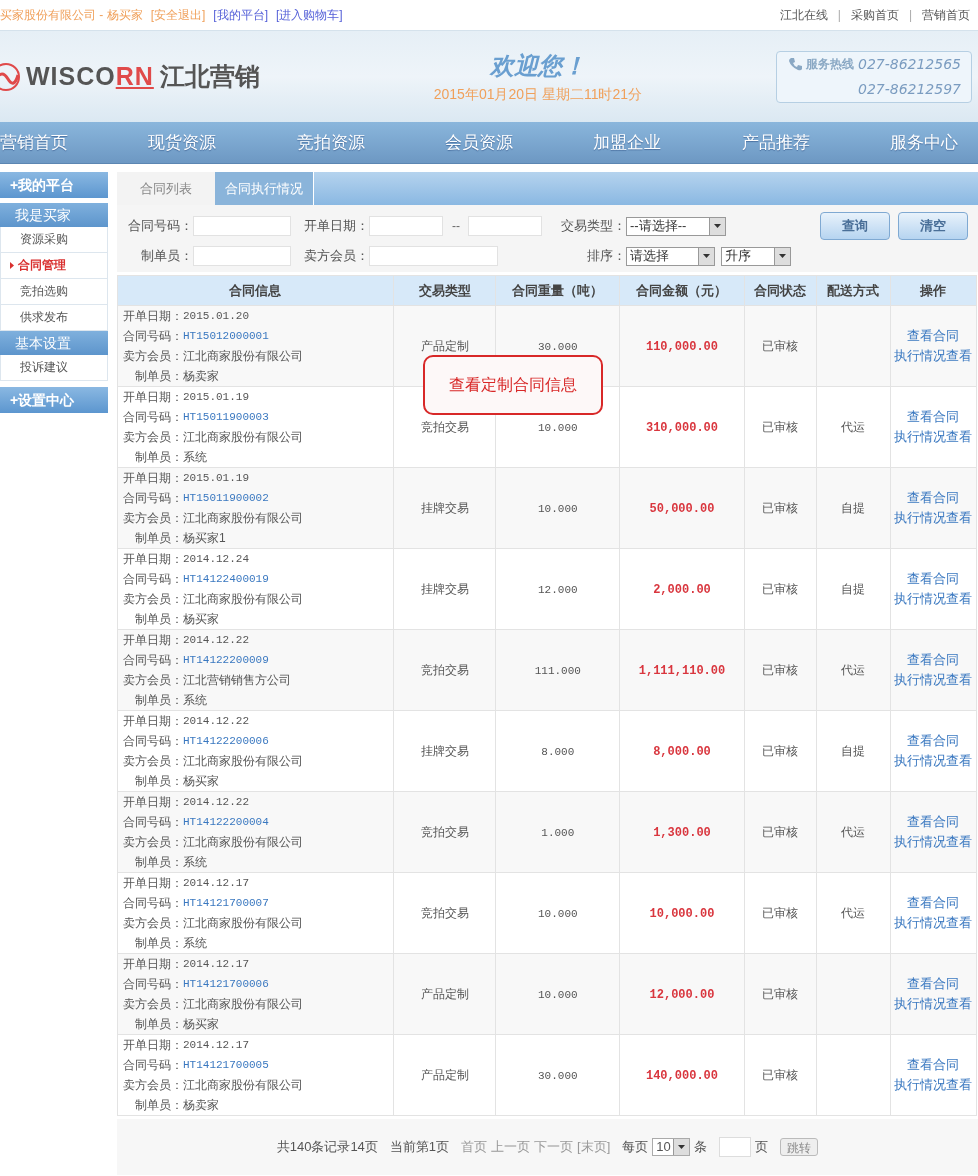 Image resolution: width=978 pixels, height=1176 pixels. What do you see at coordinates (558, 346) in the screenshot?
I see `weight-value: 30.000` at bounding box center [558, 346].